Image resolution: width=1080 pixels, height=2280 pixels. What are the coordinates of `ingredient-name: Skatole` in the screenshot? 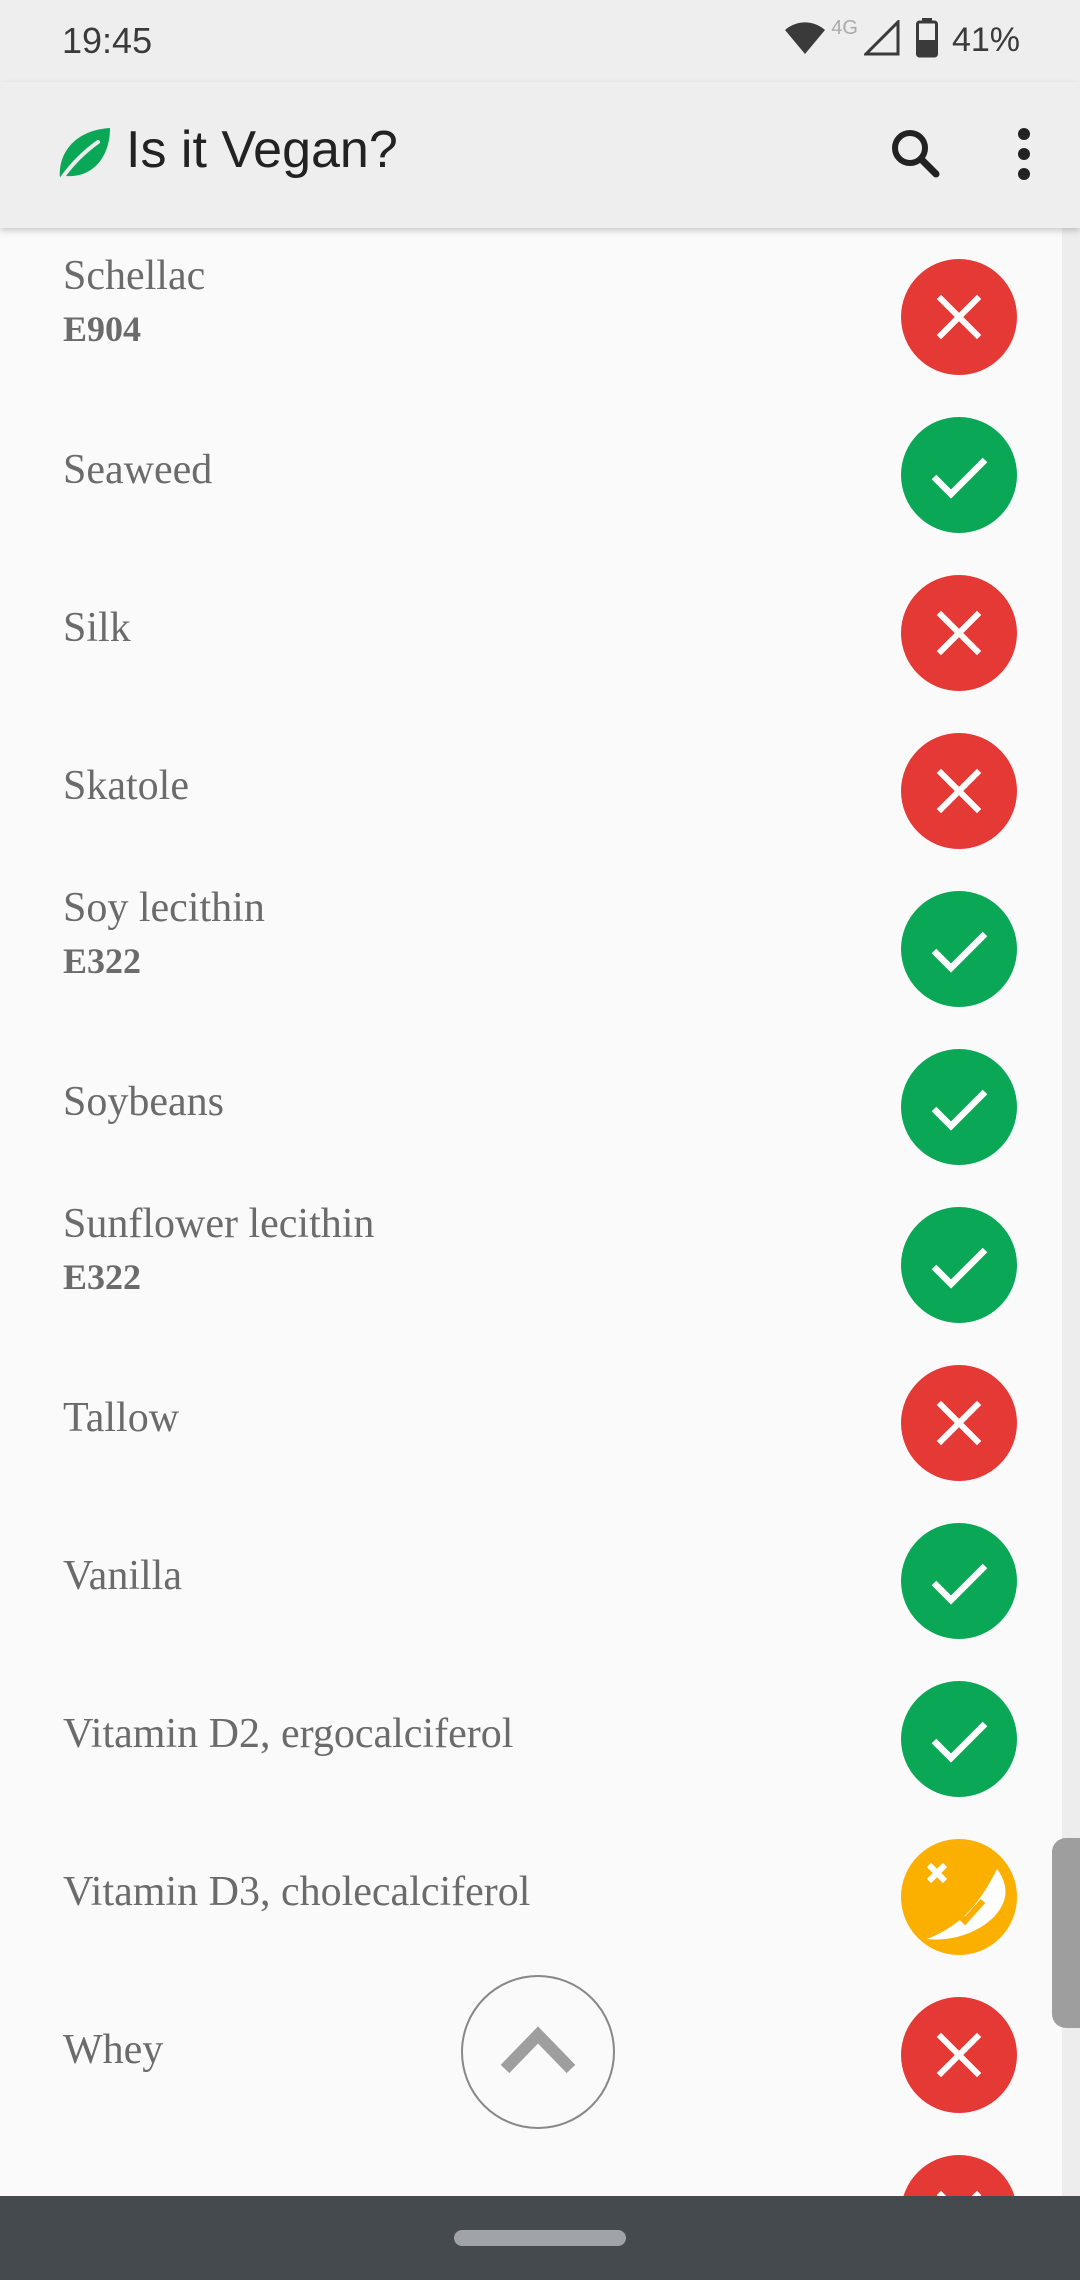 It's located at (126, 786).